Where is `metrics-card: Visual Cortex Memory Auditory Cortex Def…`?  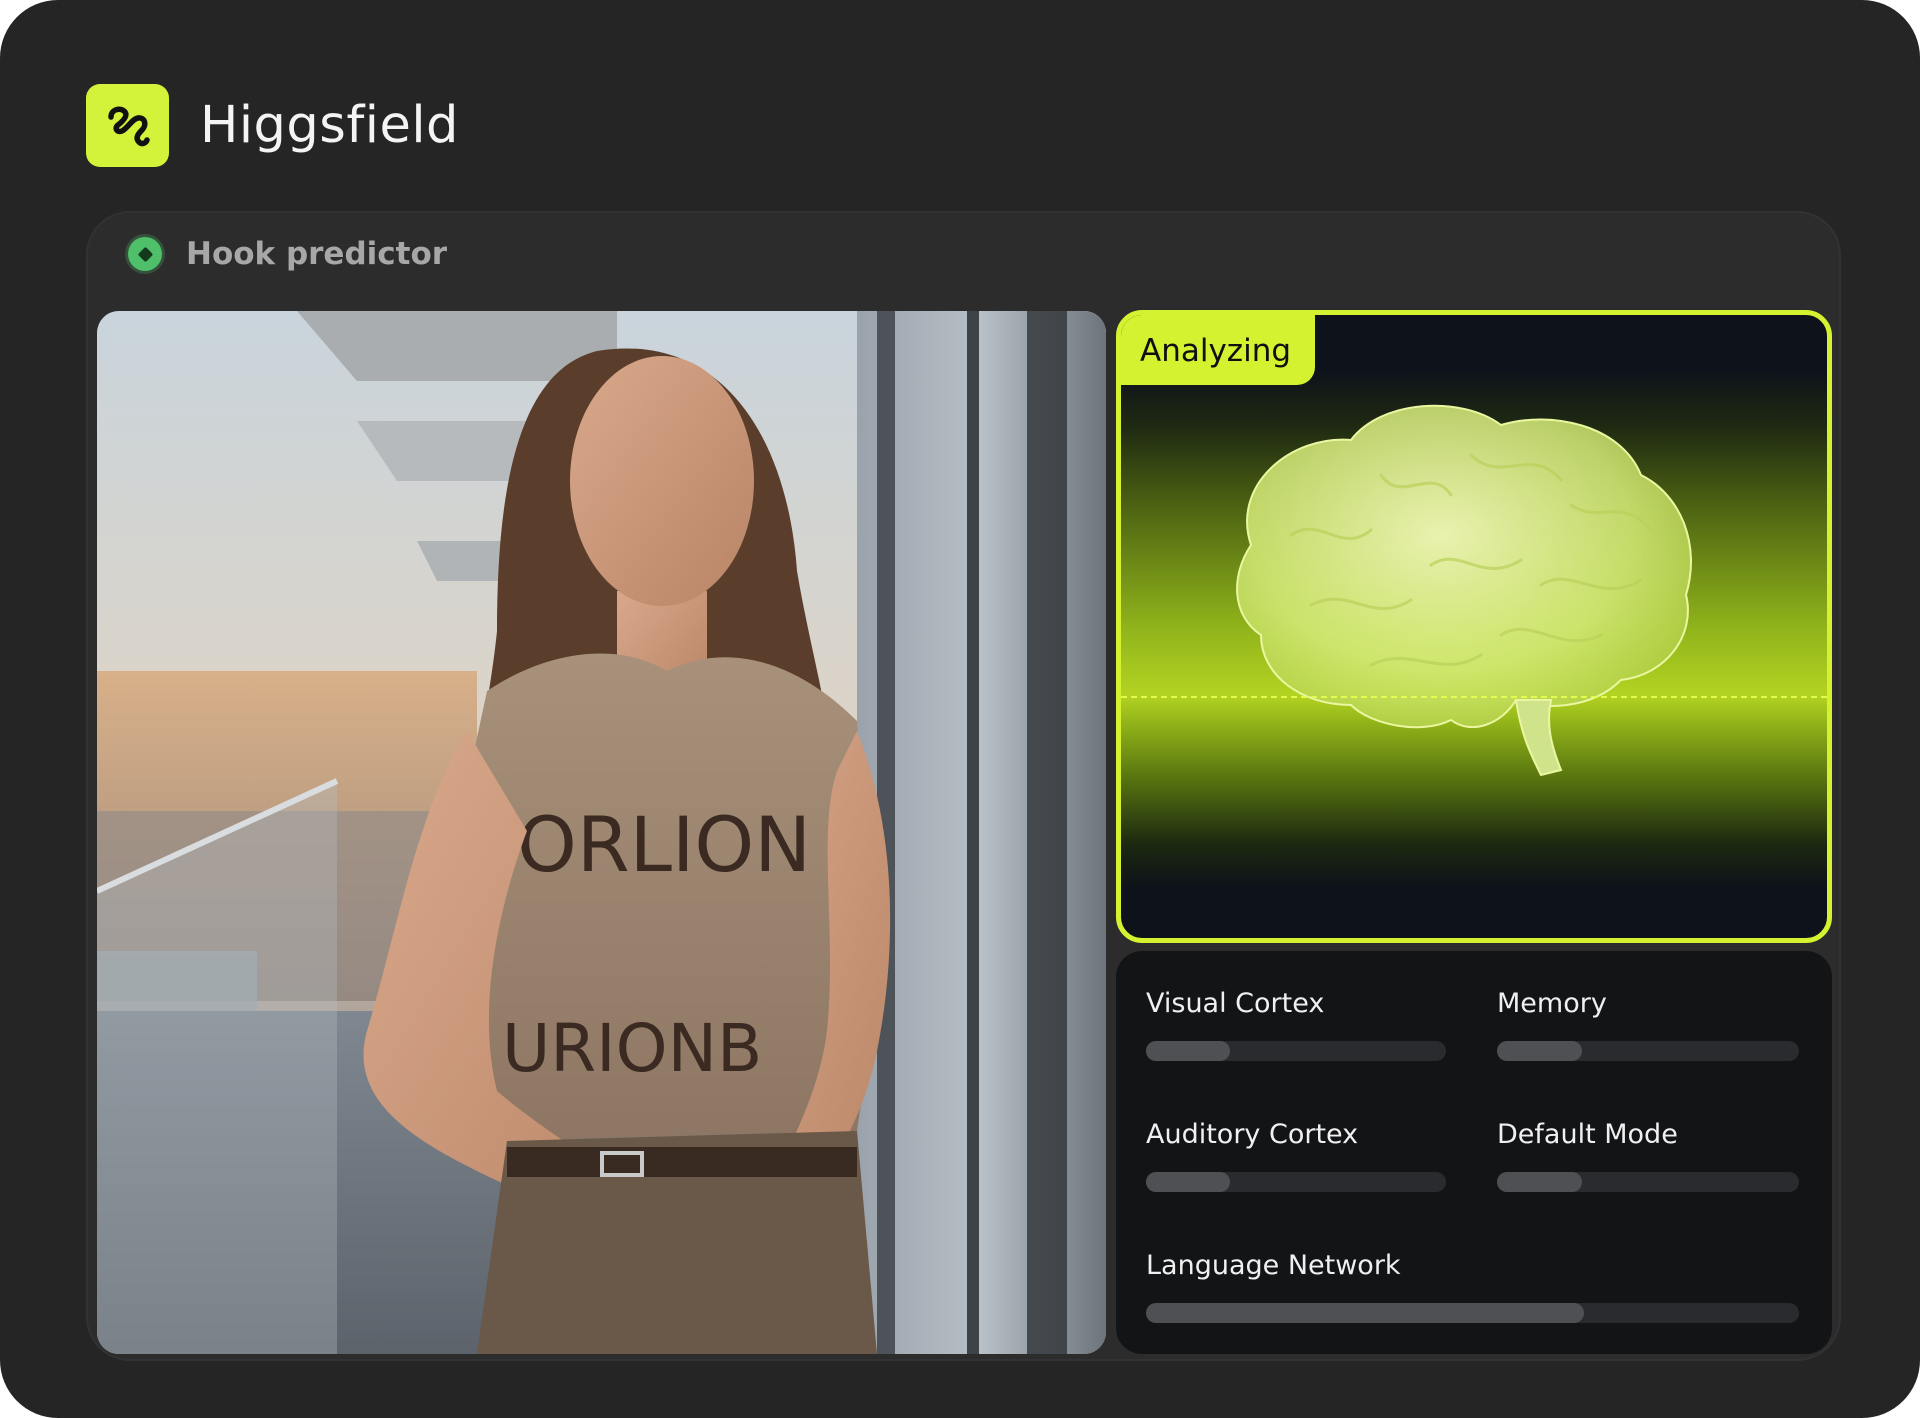 metrics-card: Visual Cortex Memory Auditory Cortex Def… is located at coordinates (1474, 1152).